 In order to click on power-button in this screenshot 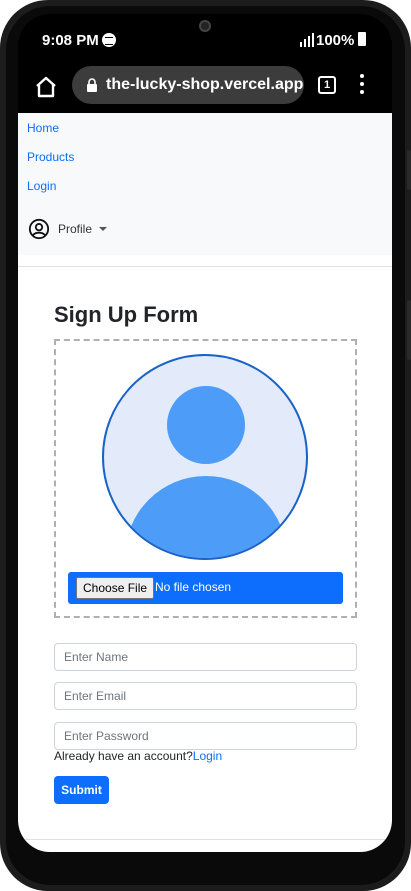, I will do `click(409, 330)`.